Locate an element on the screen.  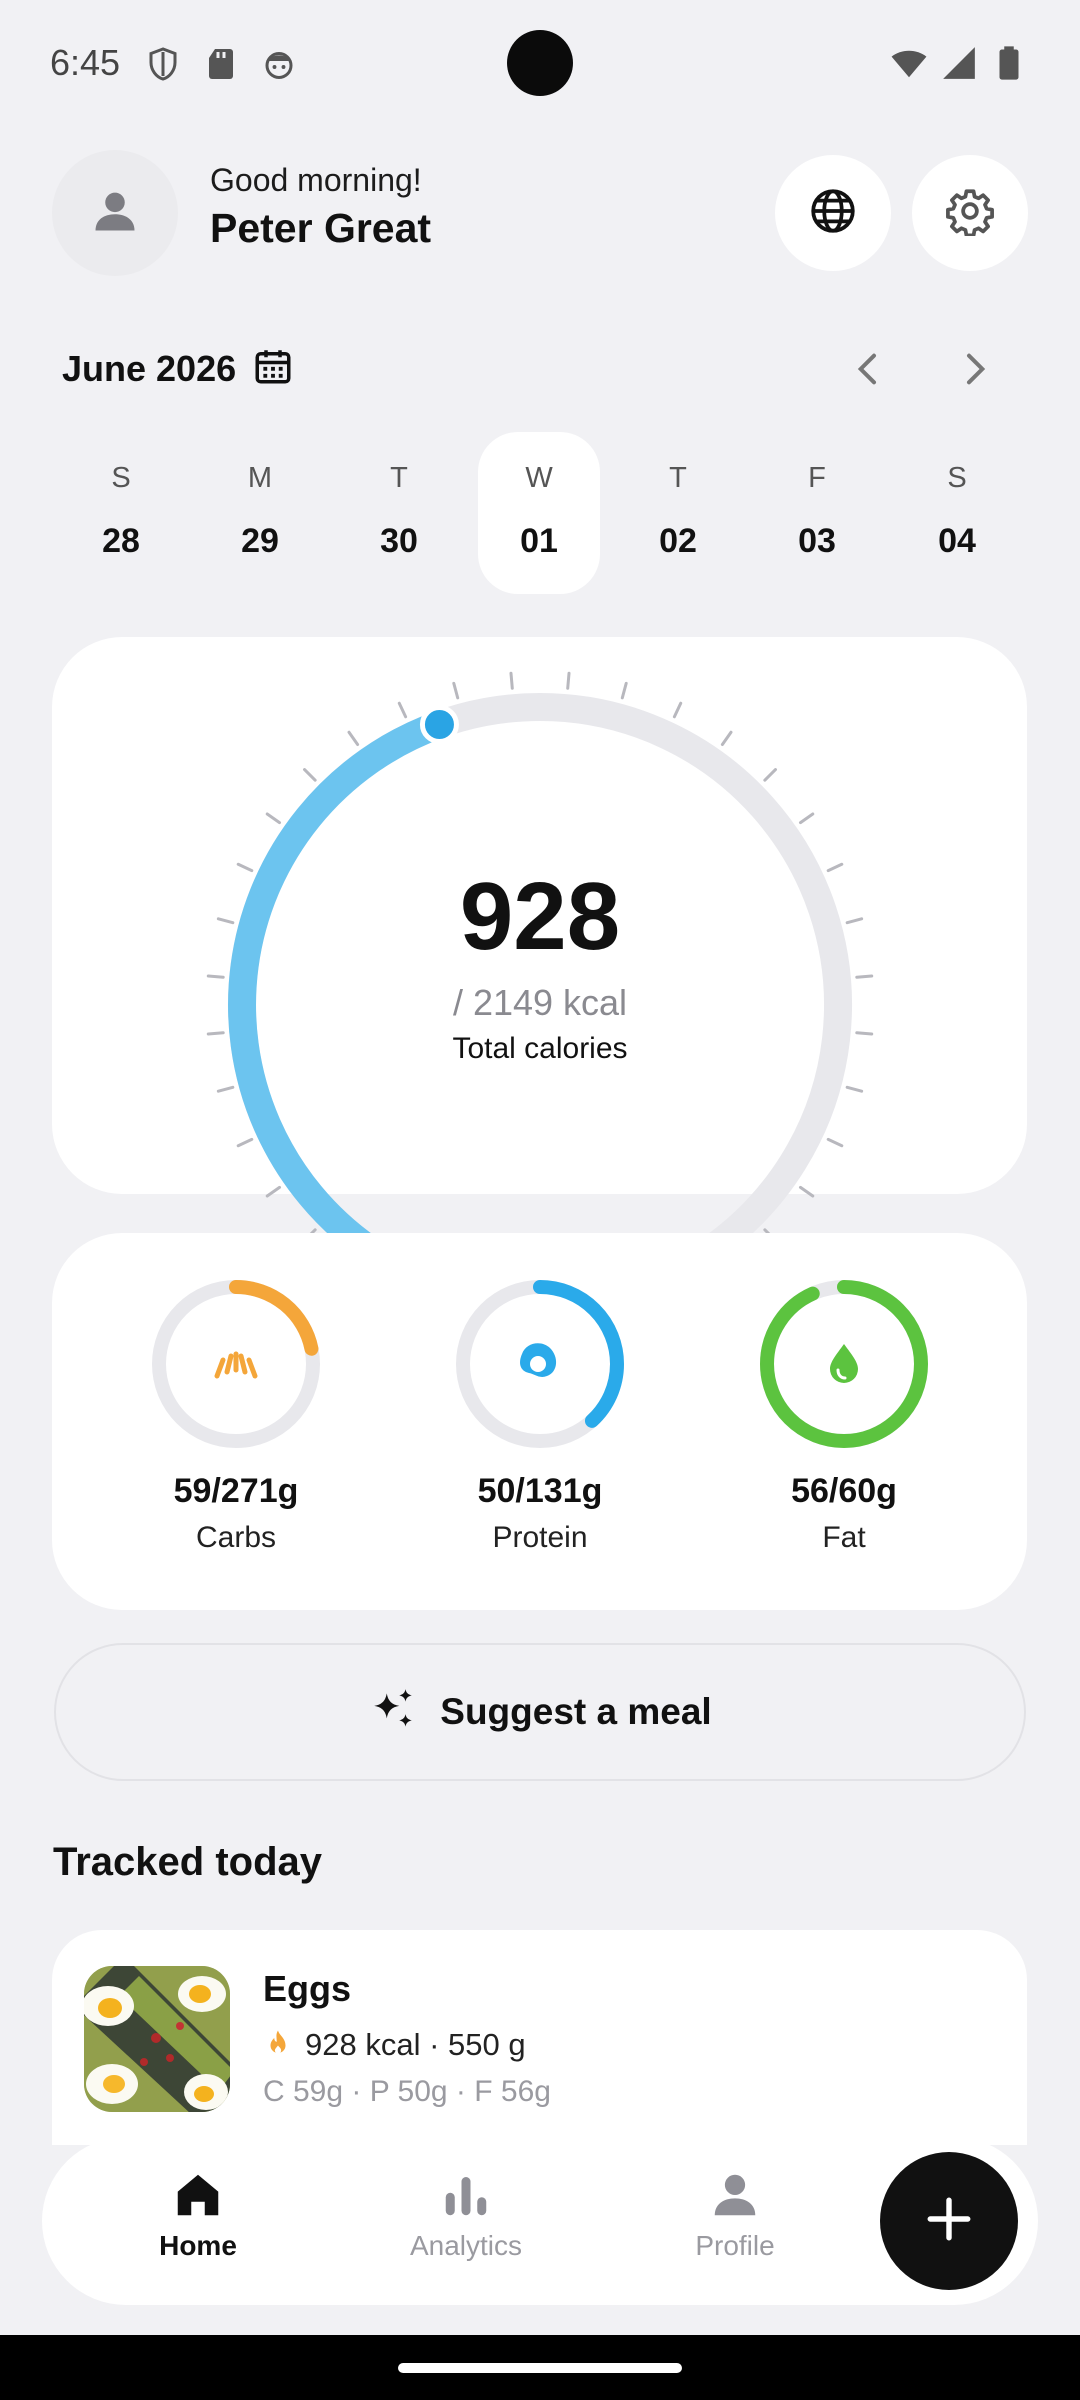
macro-name: Protein is located at coordinates (540, 1537).